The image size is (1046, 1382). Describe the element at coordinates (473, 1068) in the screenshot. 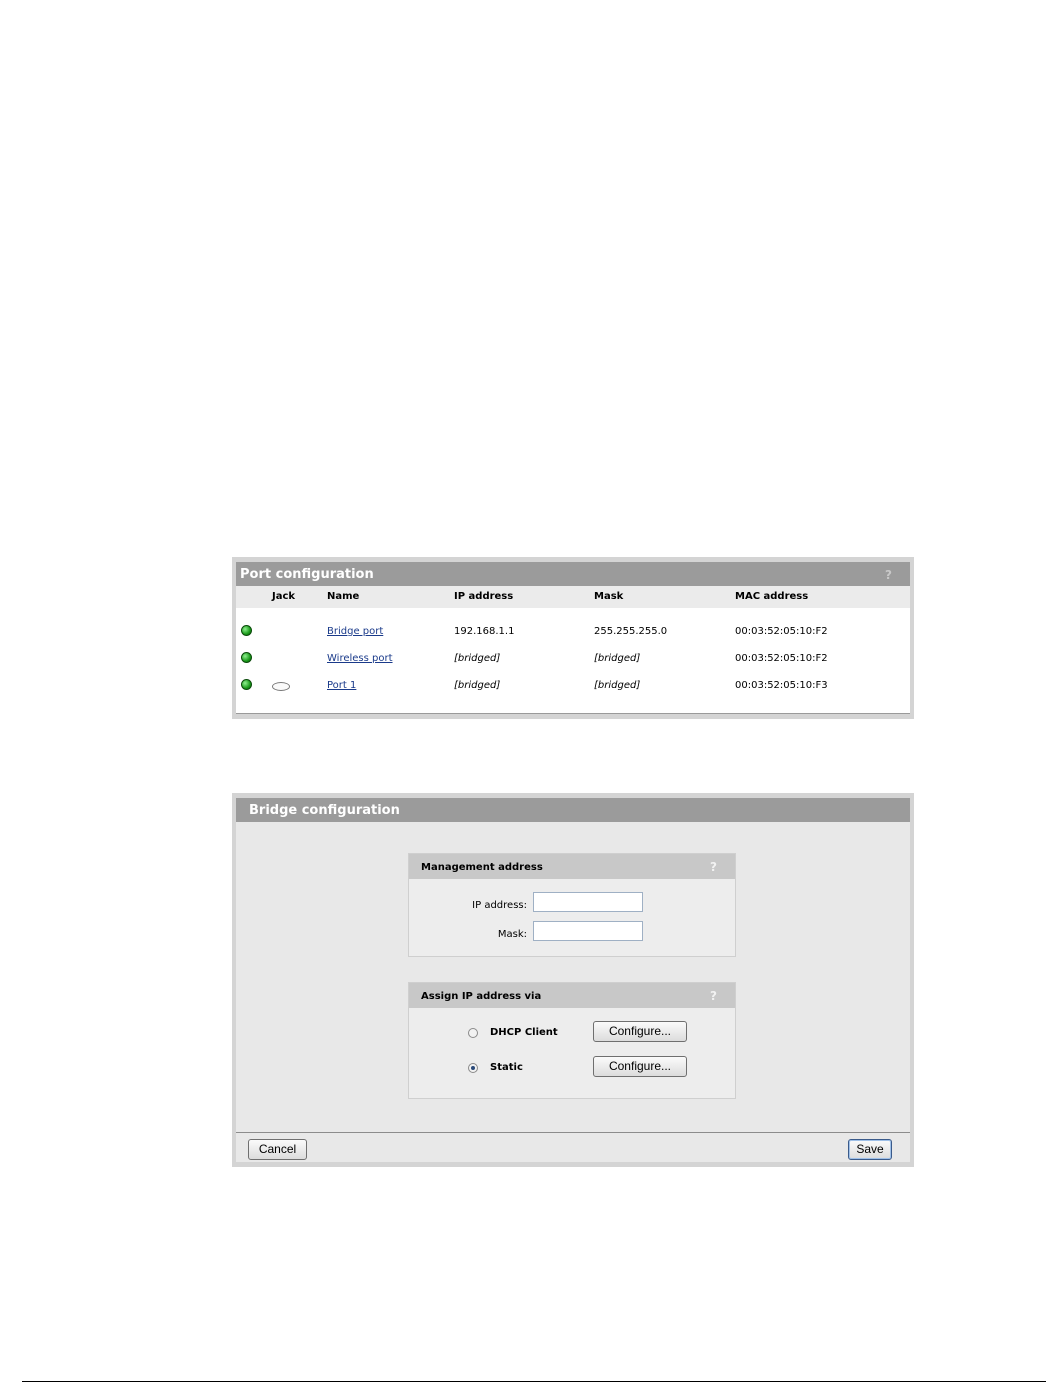

I see `static-radio` at that location.